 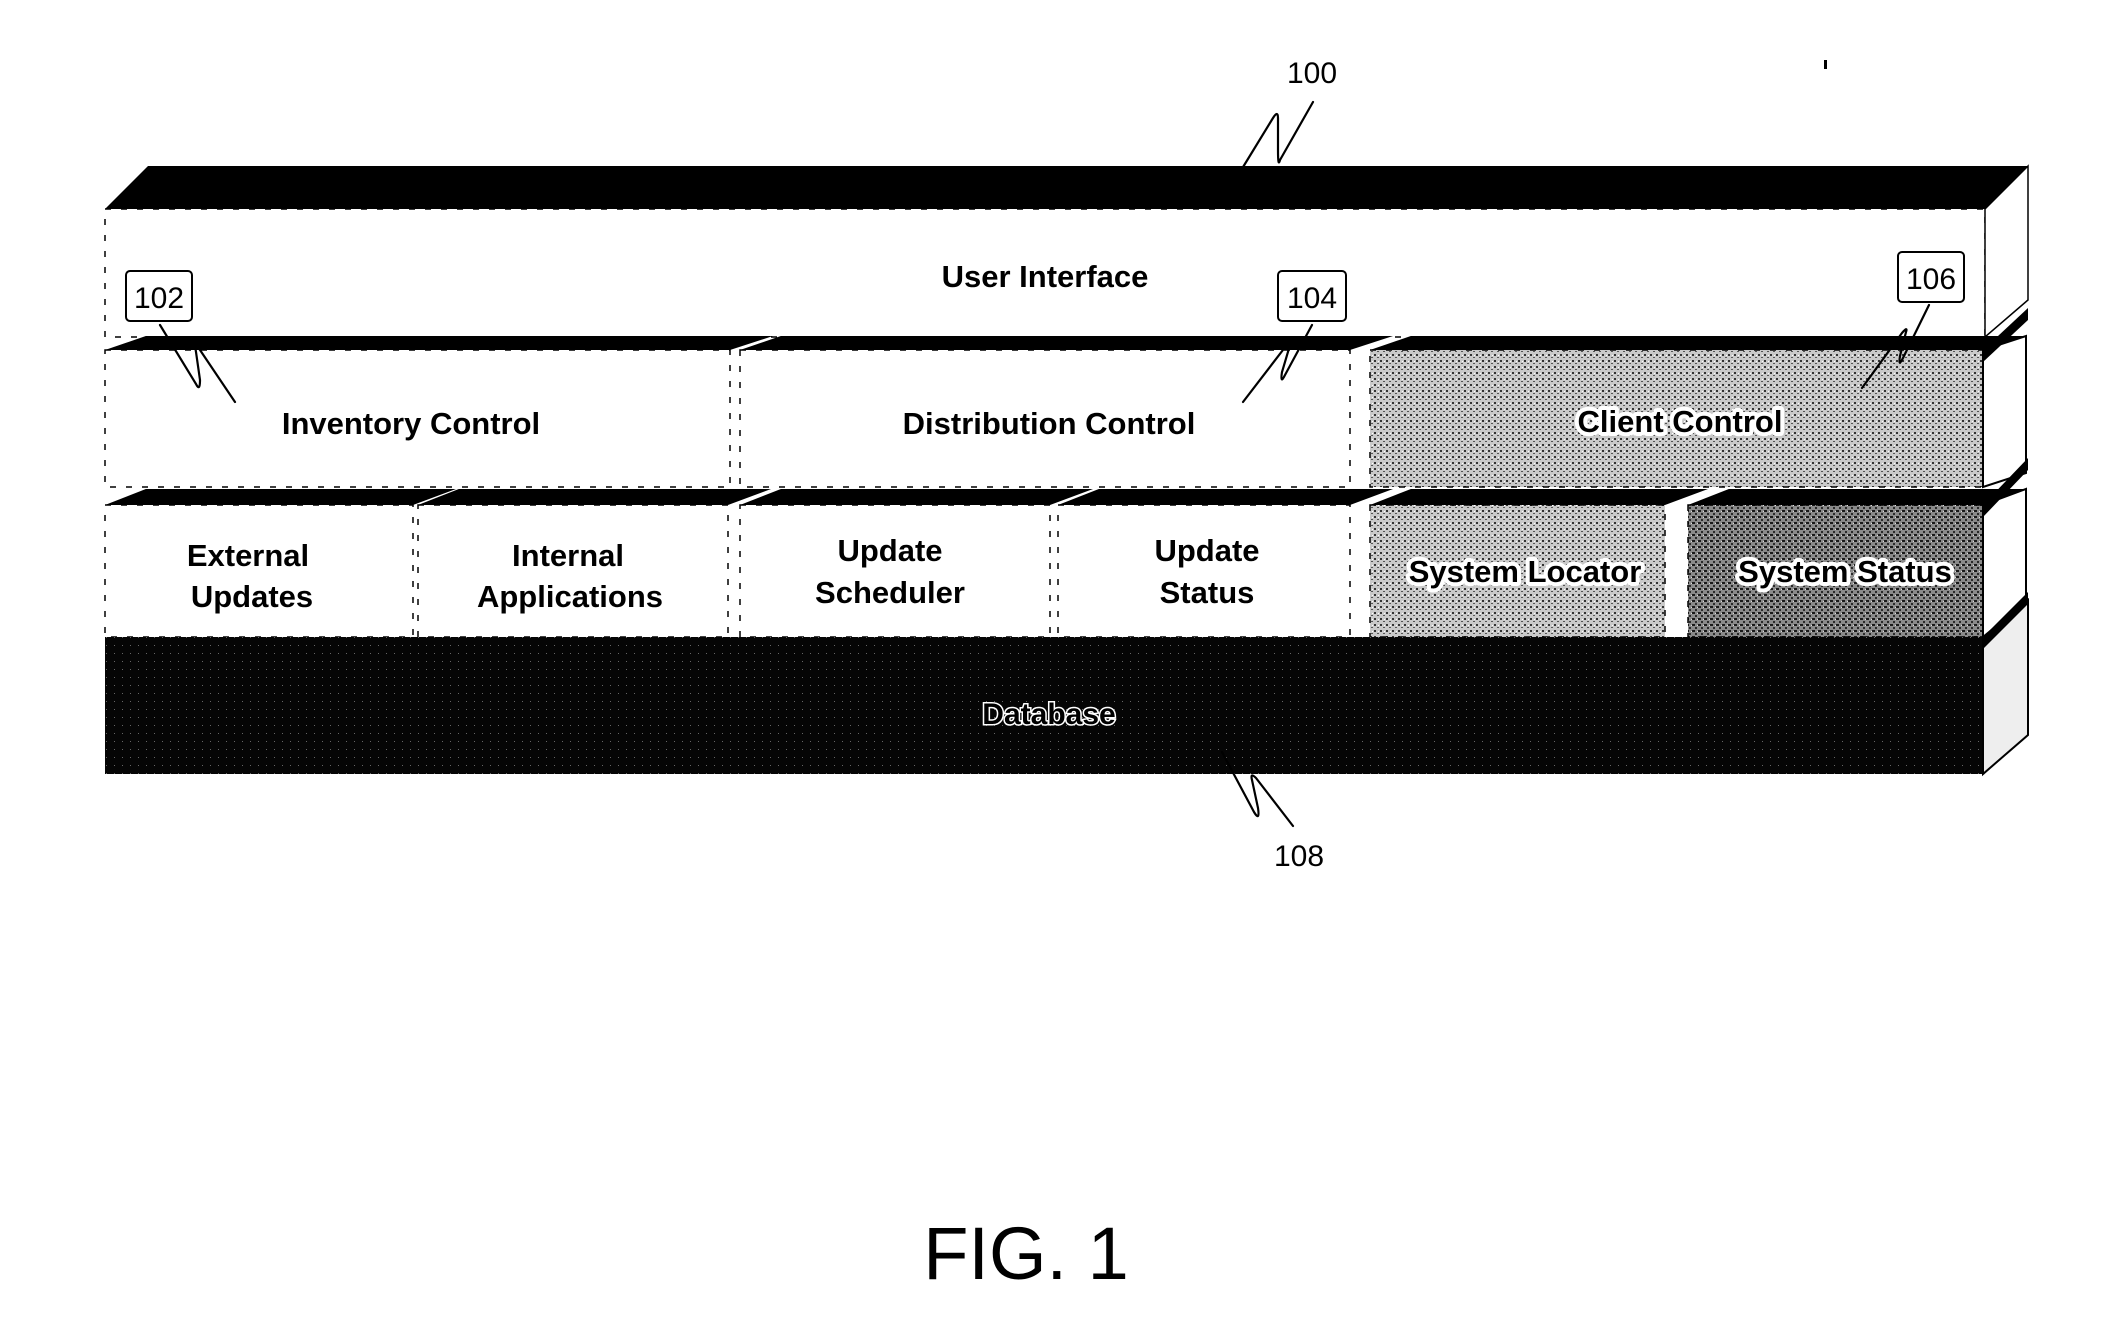 What do you see at coordinates (895, 571) in the screenshot?
I see `update-scheduler-front-face` at bounding box center [895, 571].